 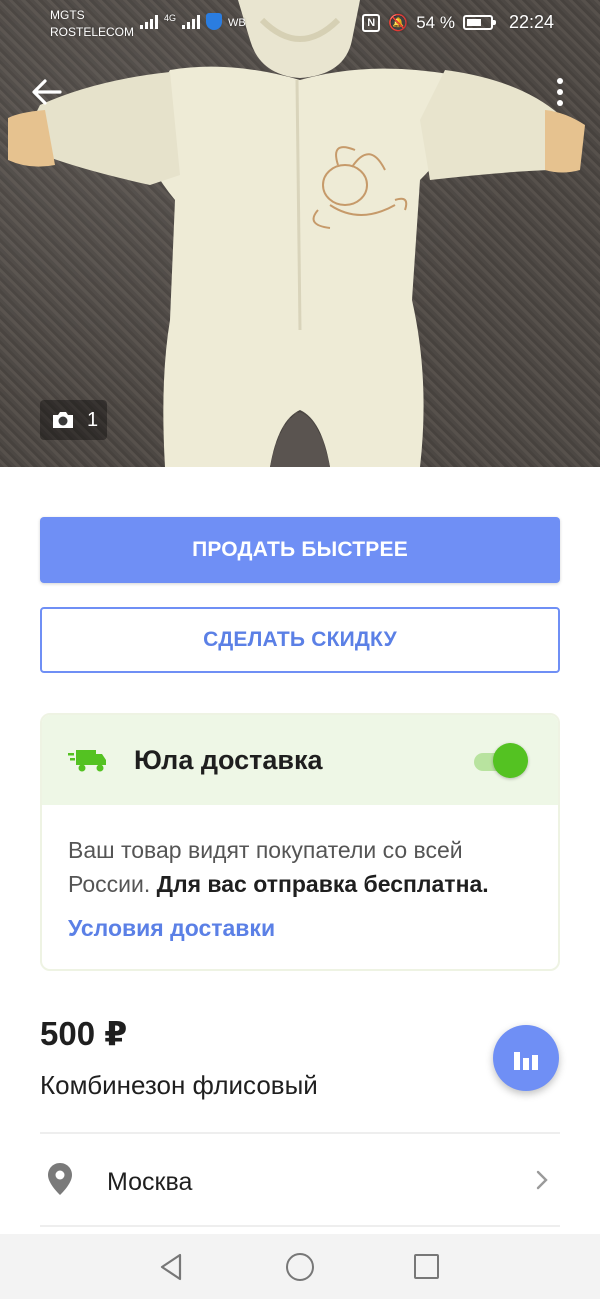 I want to click on battery-percent: 54 %, so click(x=435, y=22).